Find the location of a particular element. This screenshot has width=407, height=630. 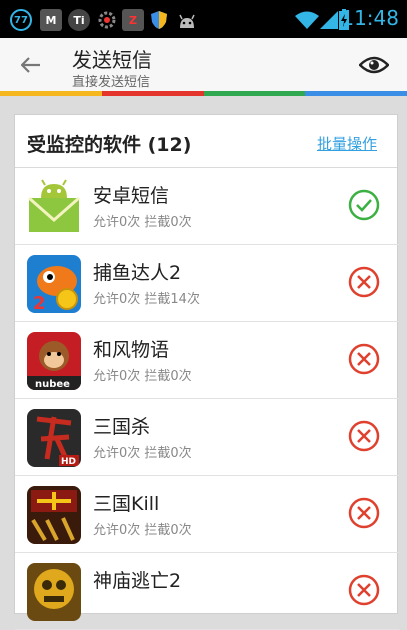

signal-icon is located at coordinates (329, 20).